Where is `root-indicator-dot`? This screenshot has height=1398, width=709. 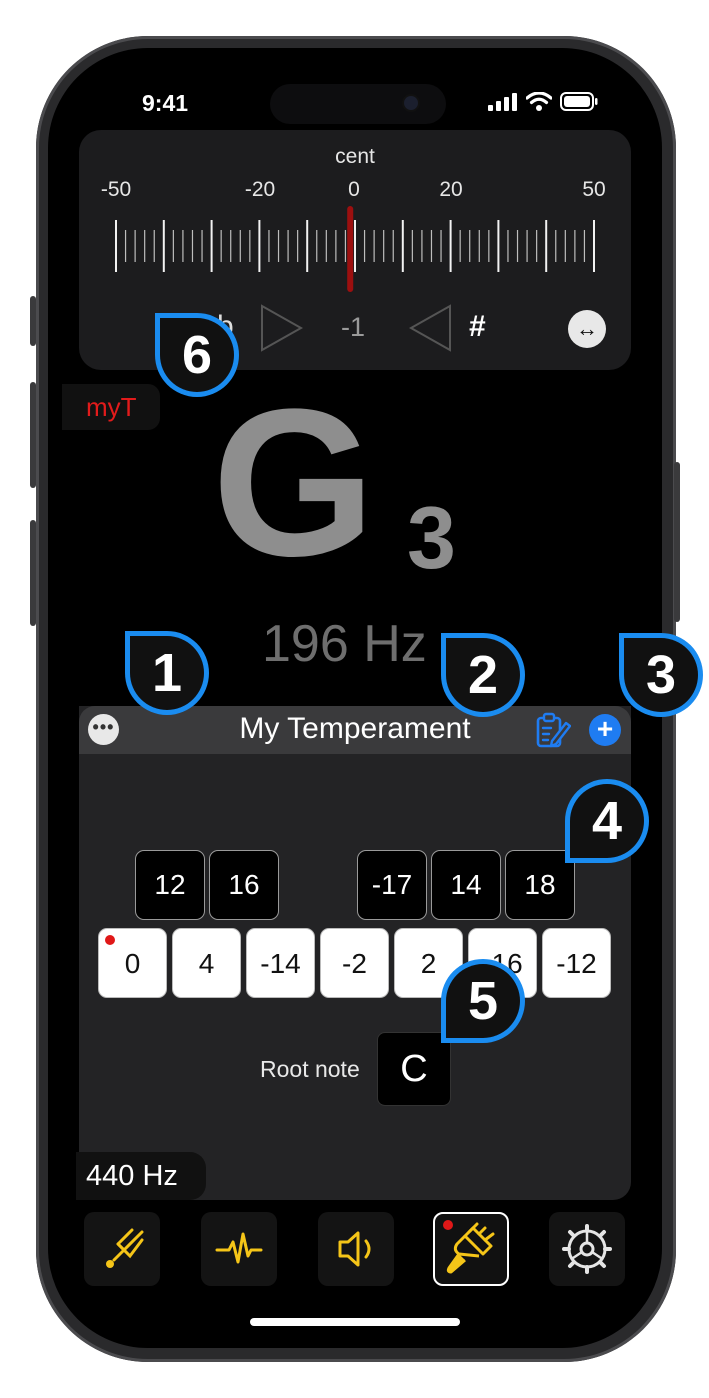 root-indicator-dot is located at coordinates (110, 940).